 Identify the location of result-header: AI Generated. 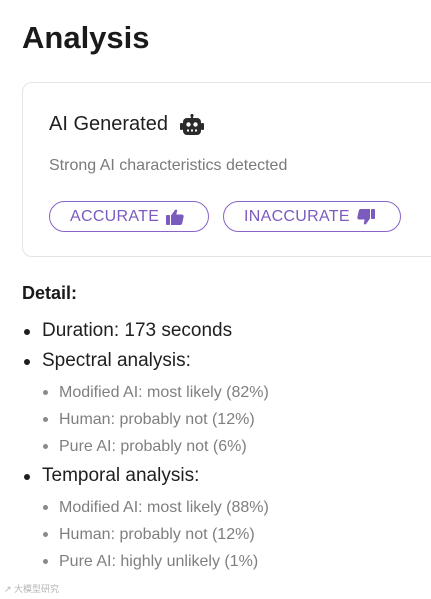
(126, 124).